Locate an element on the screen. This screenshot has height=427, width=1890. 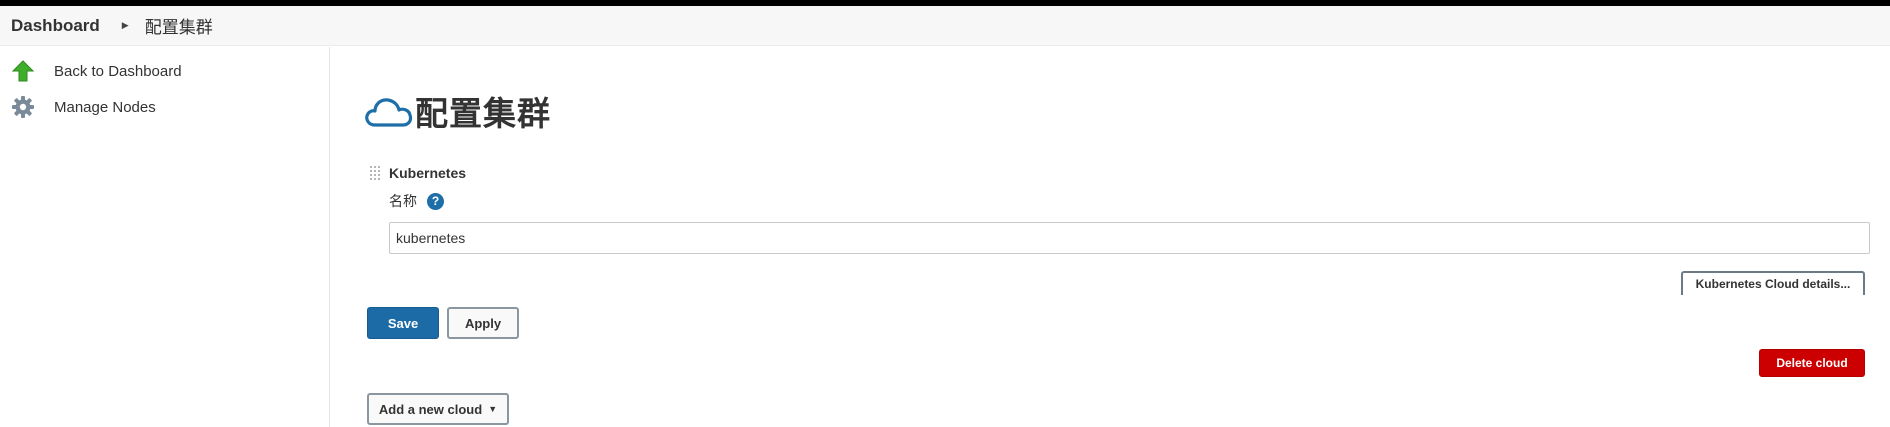
sidebar-item-label: Manage Nodes is located at coordinates (105, 107).